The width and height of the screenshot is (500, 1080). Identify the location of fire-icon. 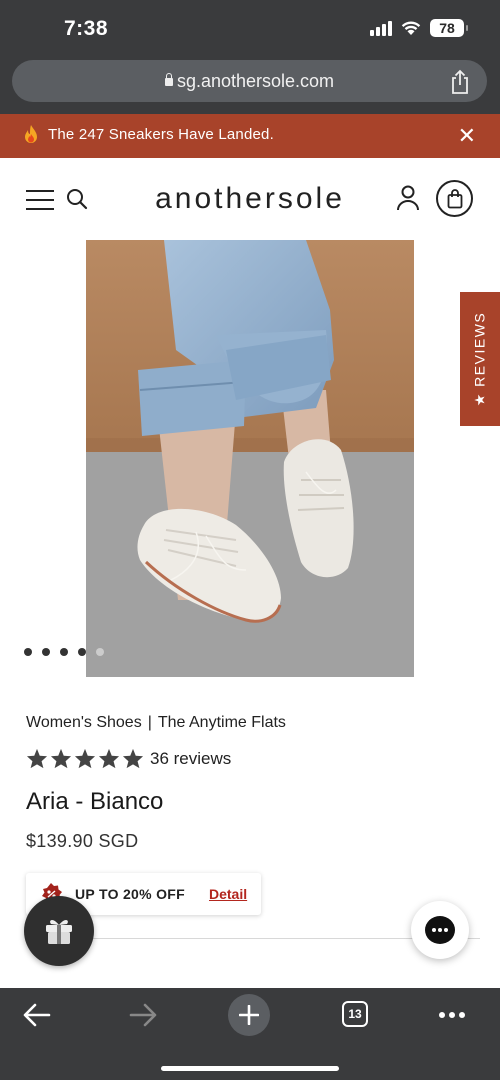
(31, 134).